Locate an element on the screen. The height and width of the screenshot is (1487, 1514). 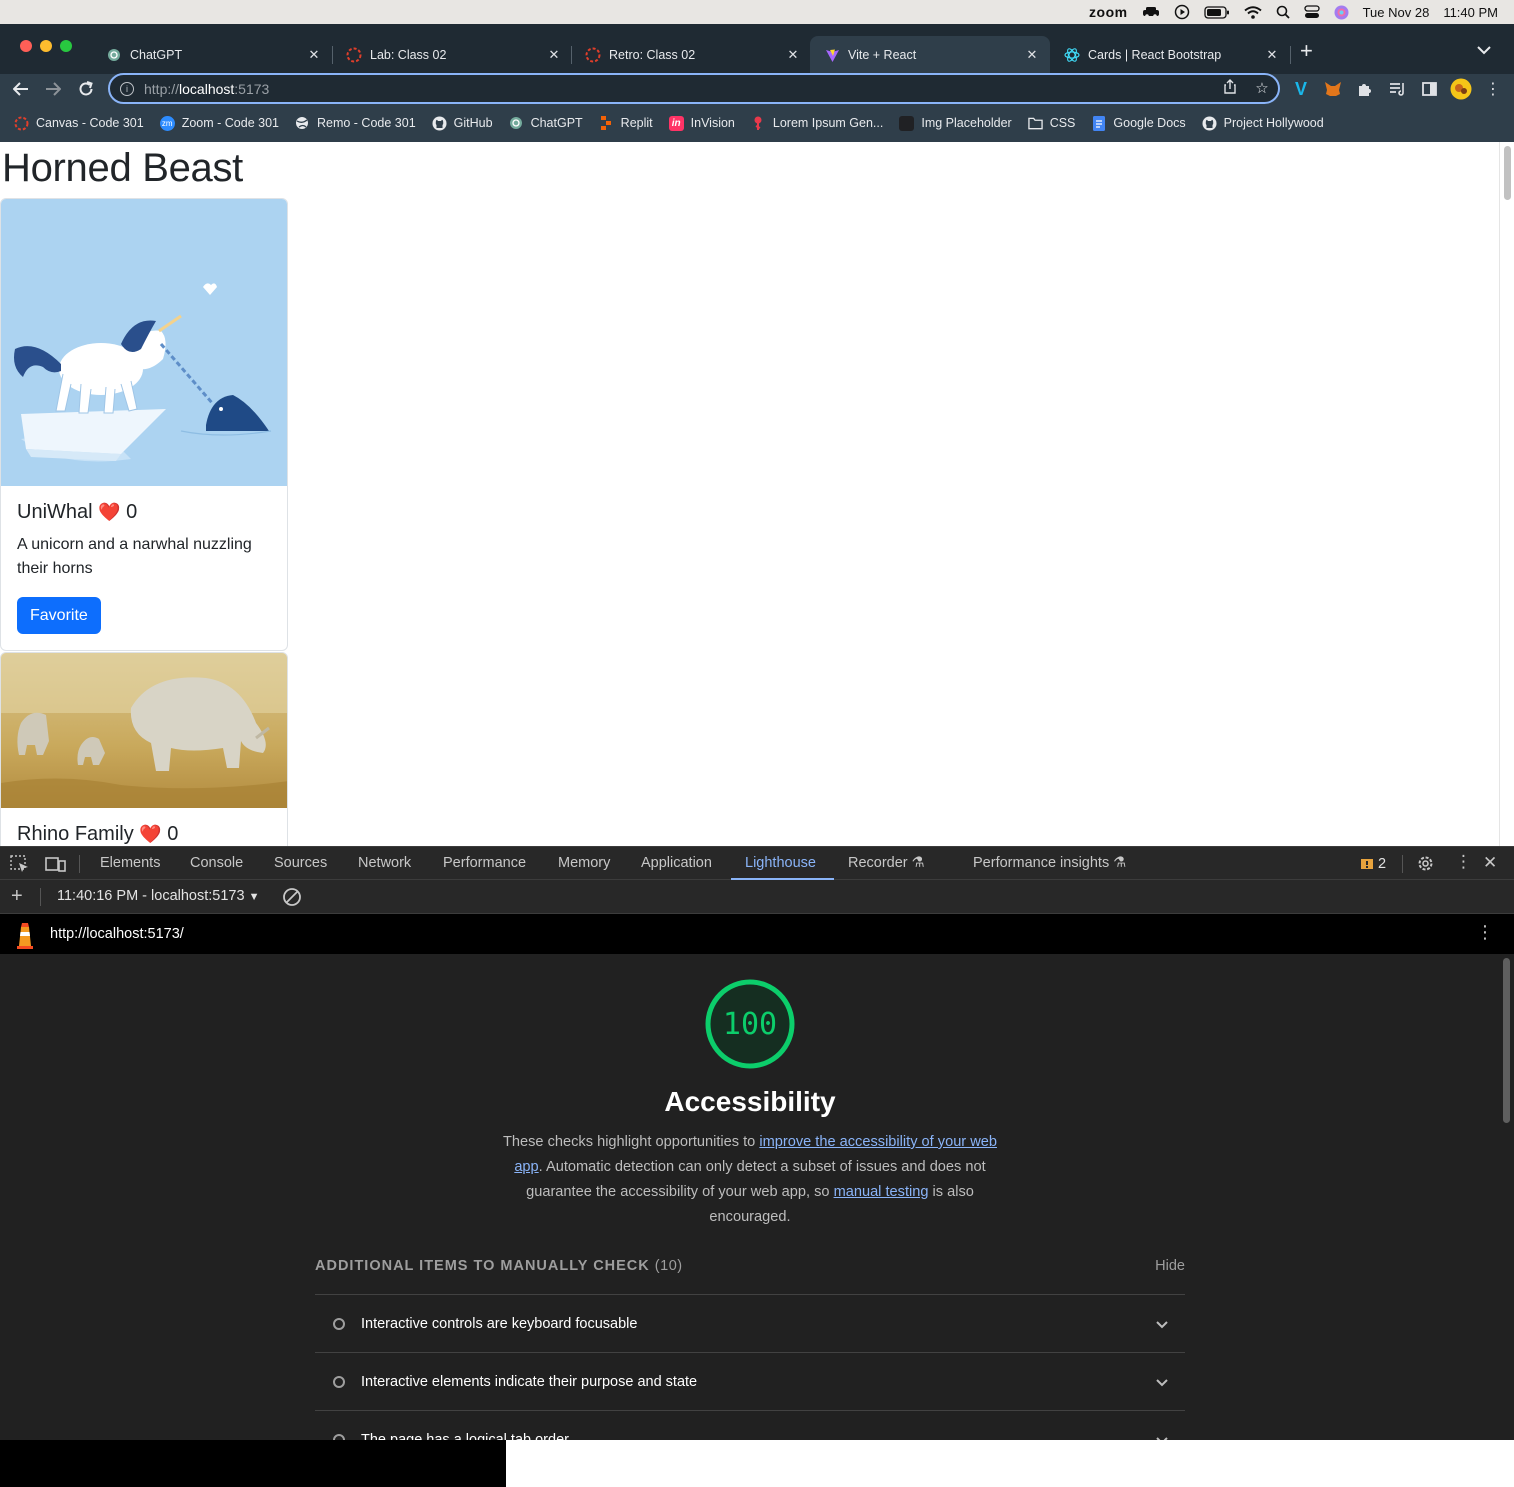
inspect-element-icon is located at coordinates (20, 866).